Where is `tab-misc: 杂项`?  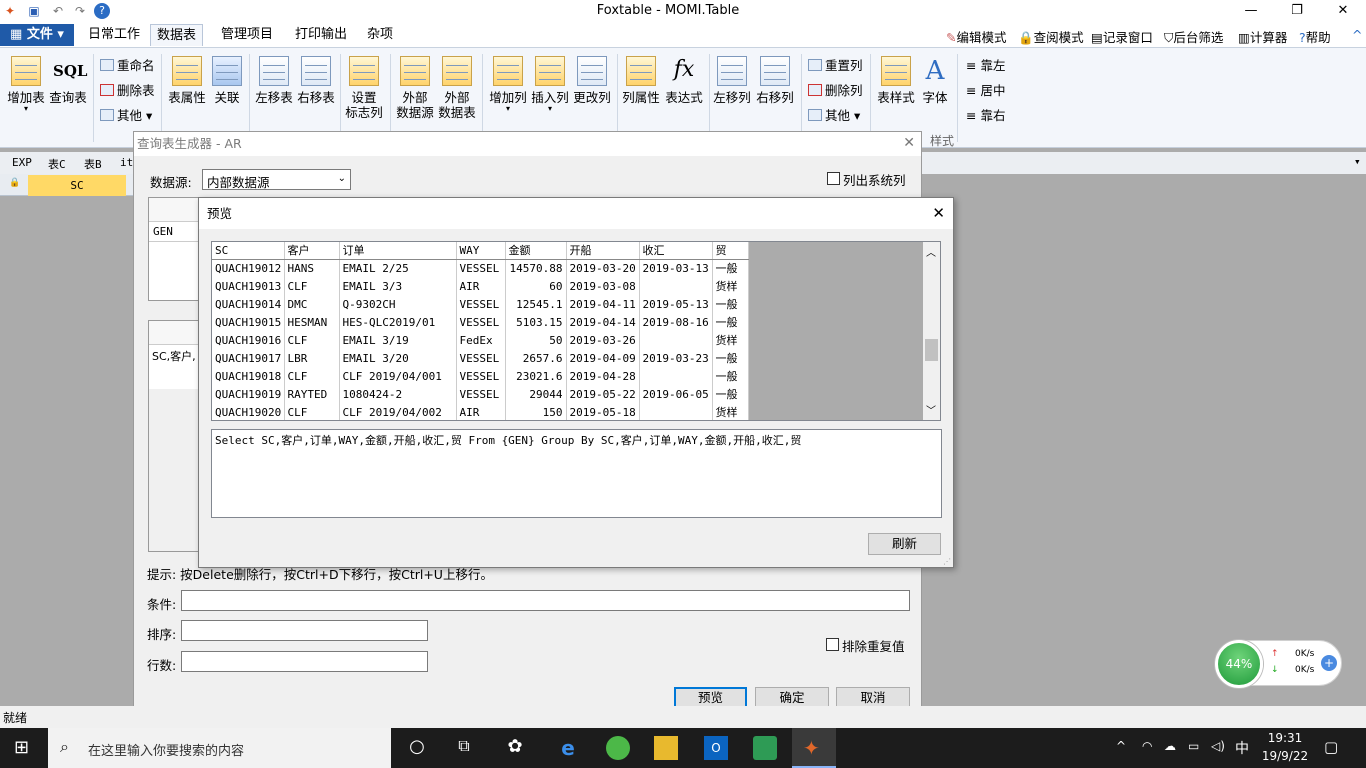
tab-misc: 杂项 is located at coordinates (380, 37).